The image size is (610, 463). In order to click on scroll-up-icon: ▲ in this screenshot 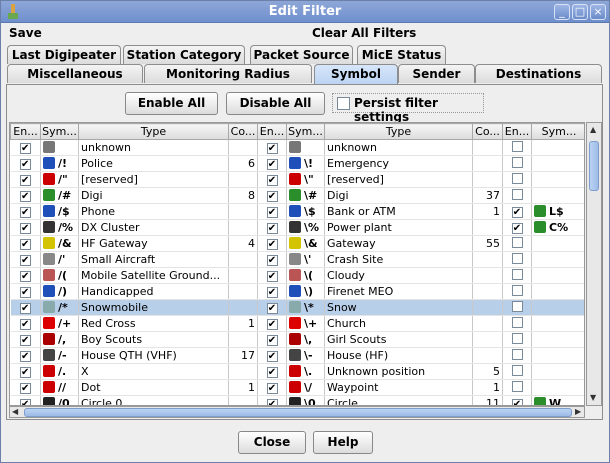, I will do `click(593, 129)`.